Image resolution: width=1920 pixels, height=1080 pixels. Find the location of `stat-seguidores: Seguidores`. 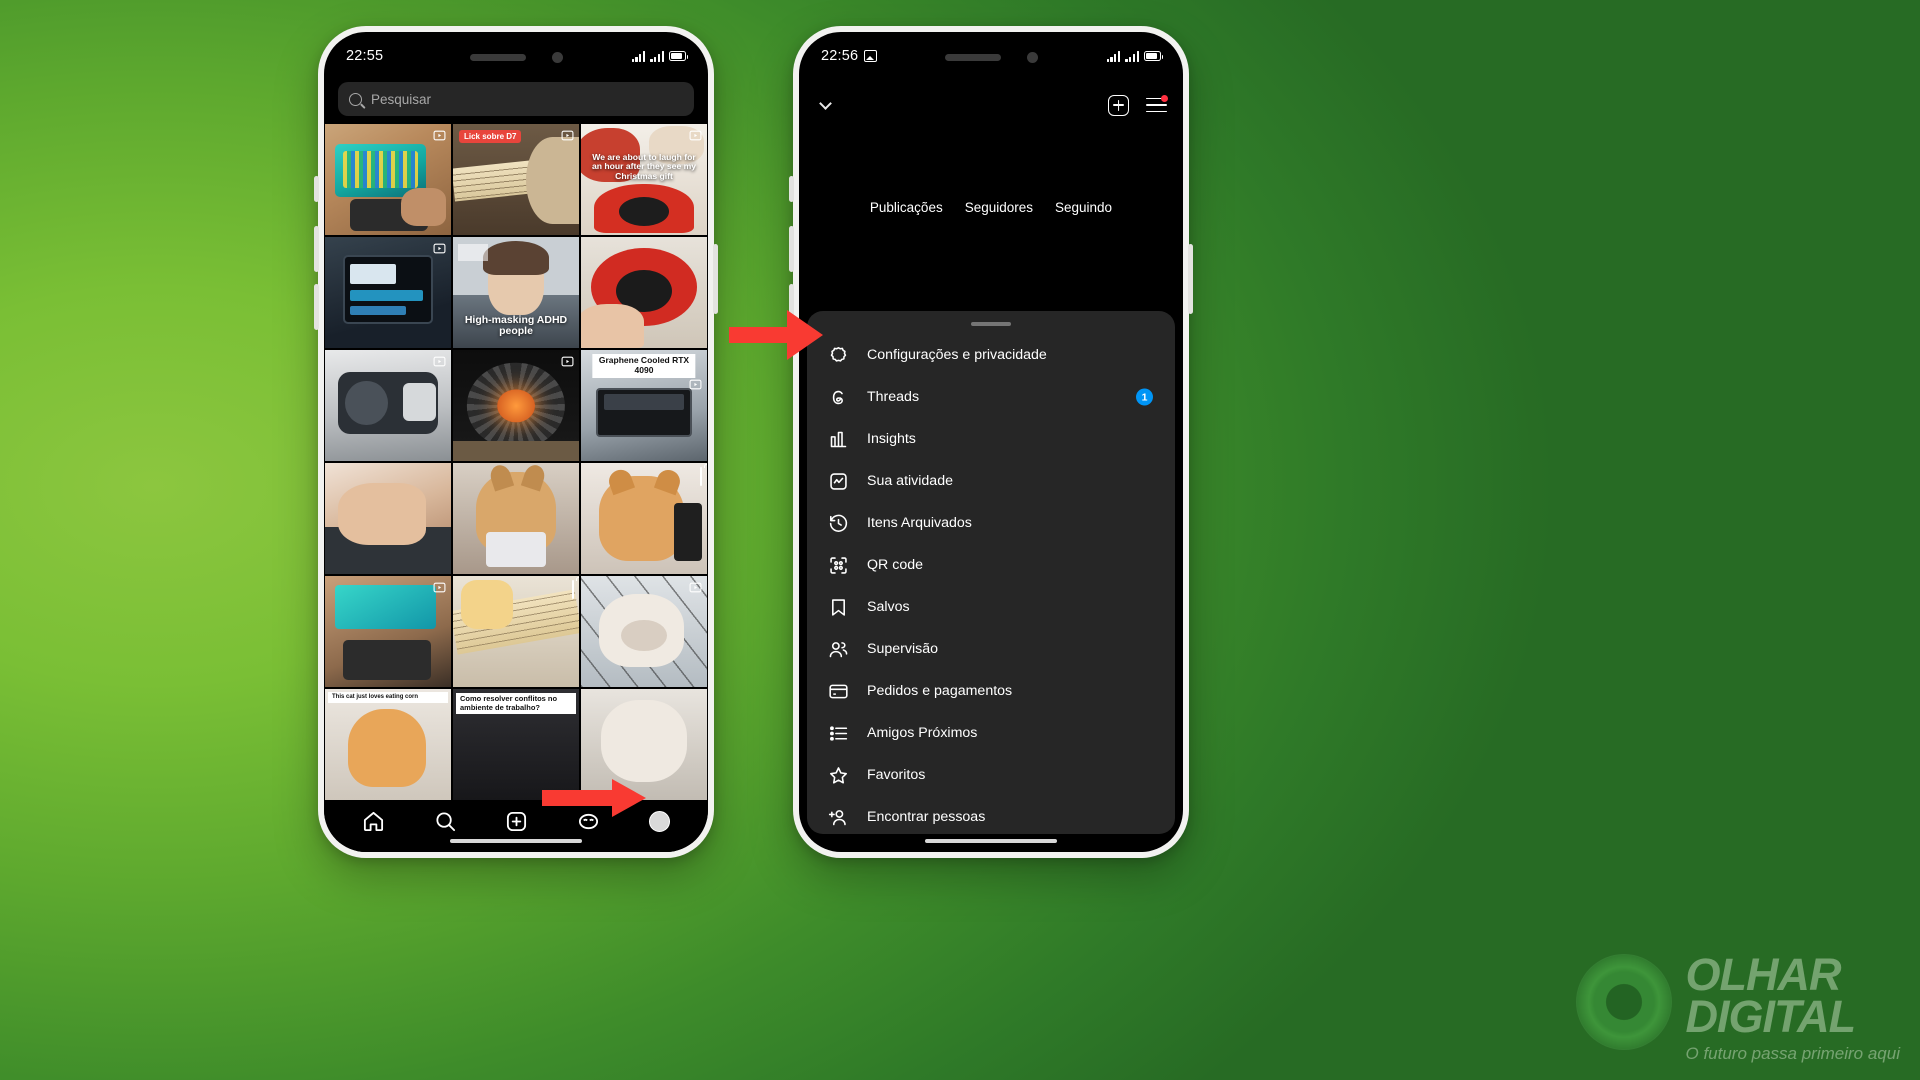

stat-seguidores: Seguidores is located at coordinates (999, 207).